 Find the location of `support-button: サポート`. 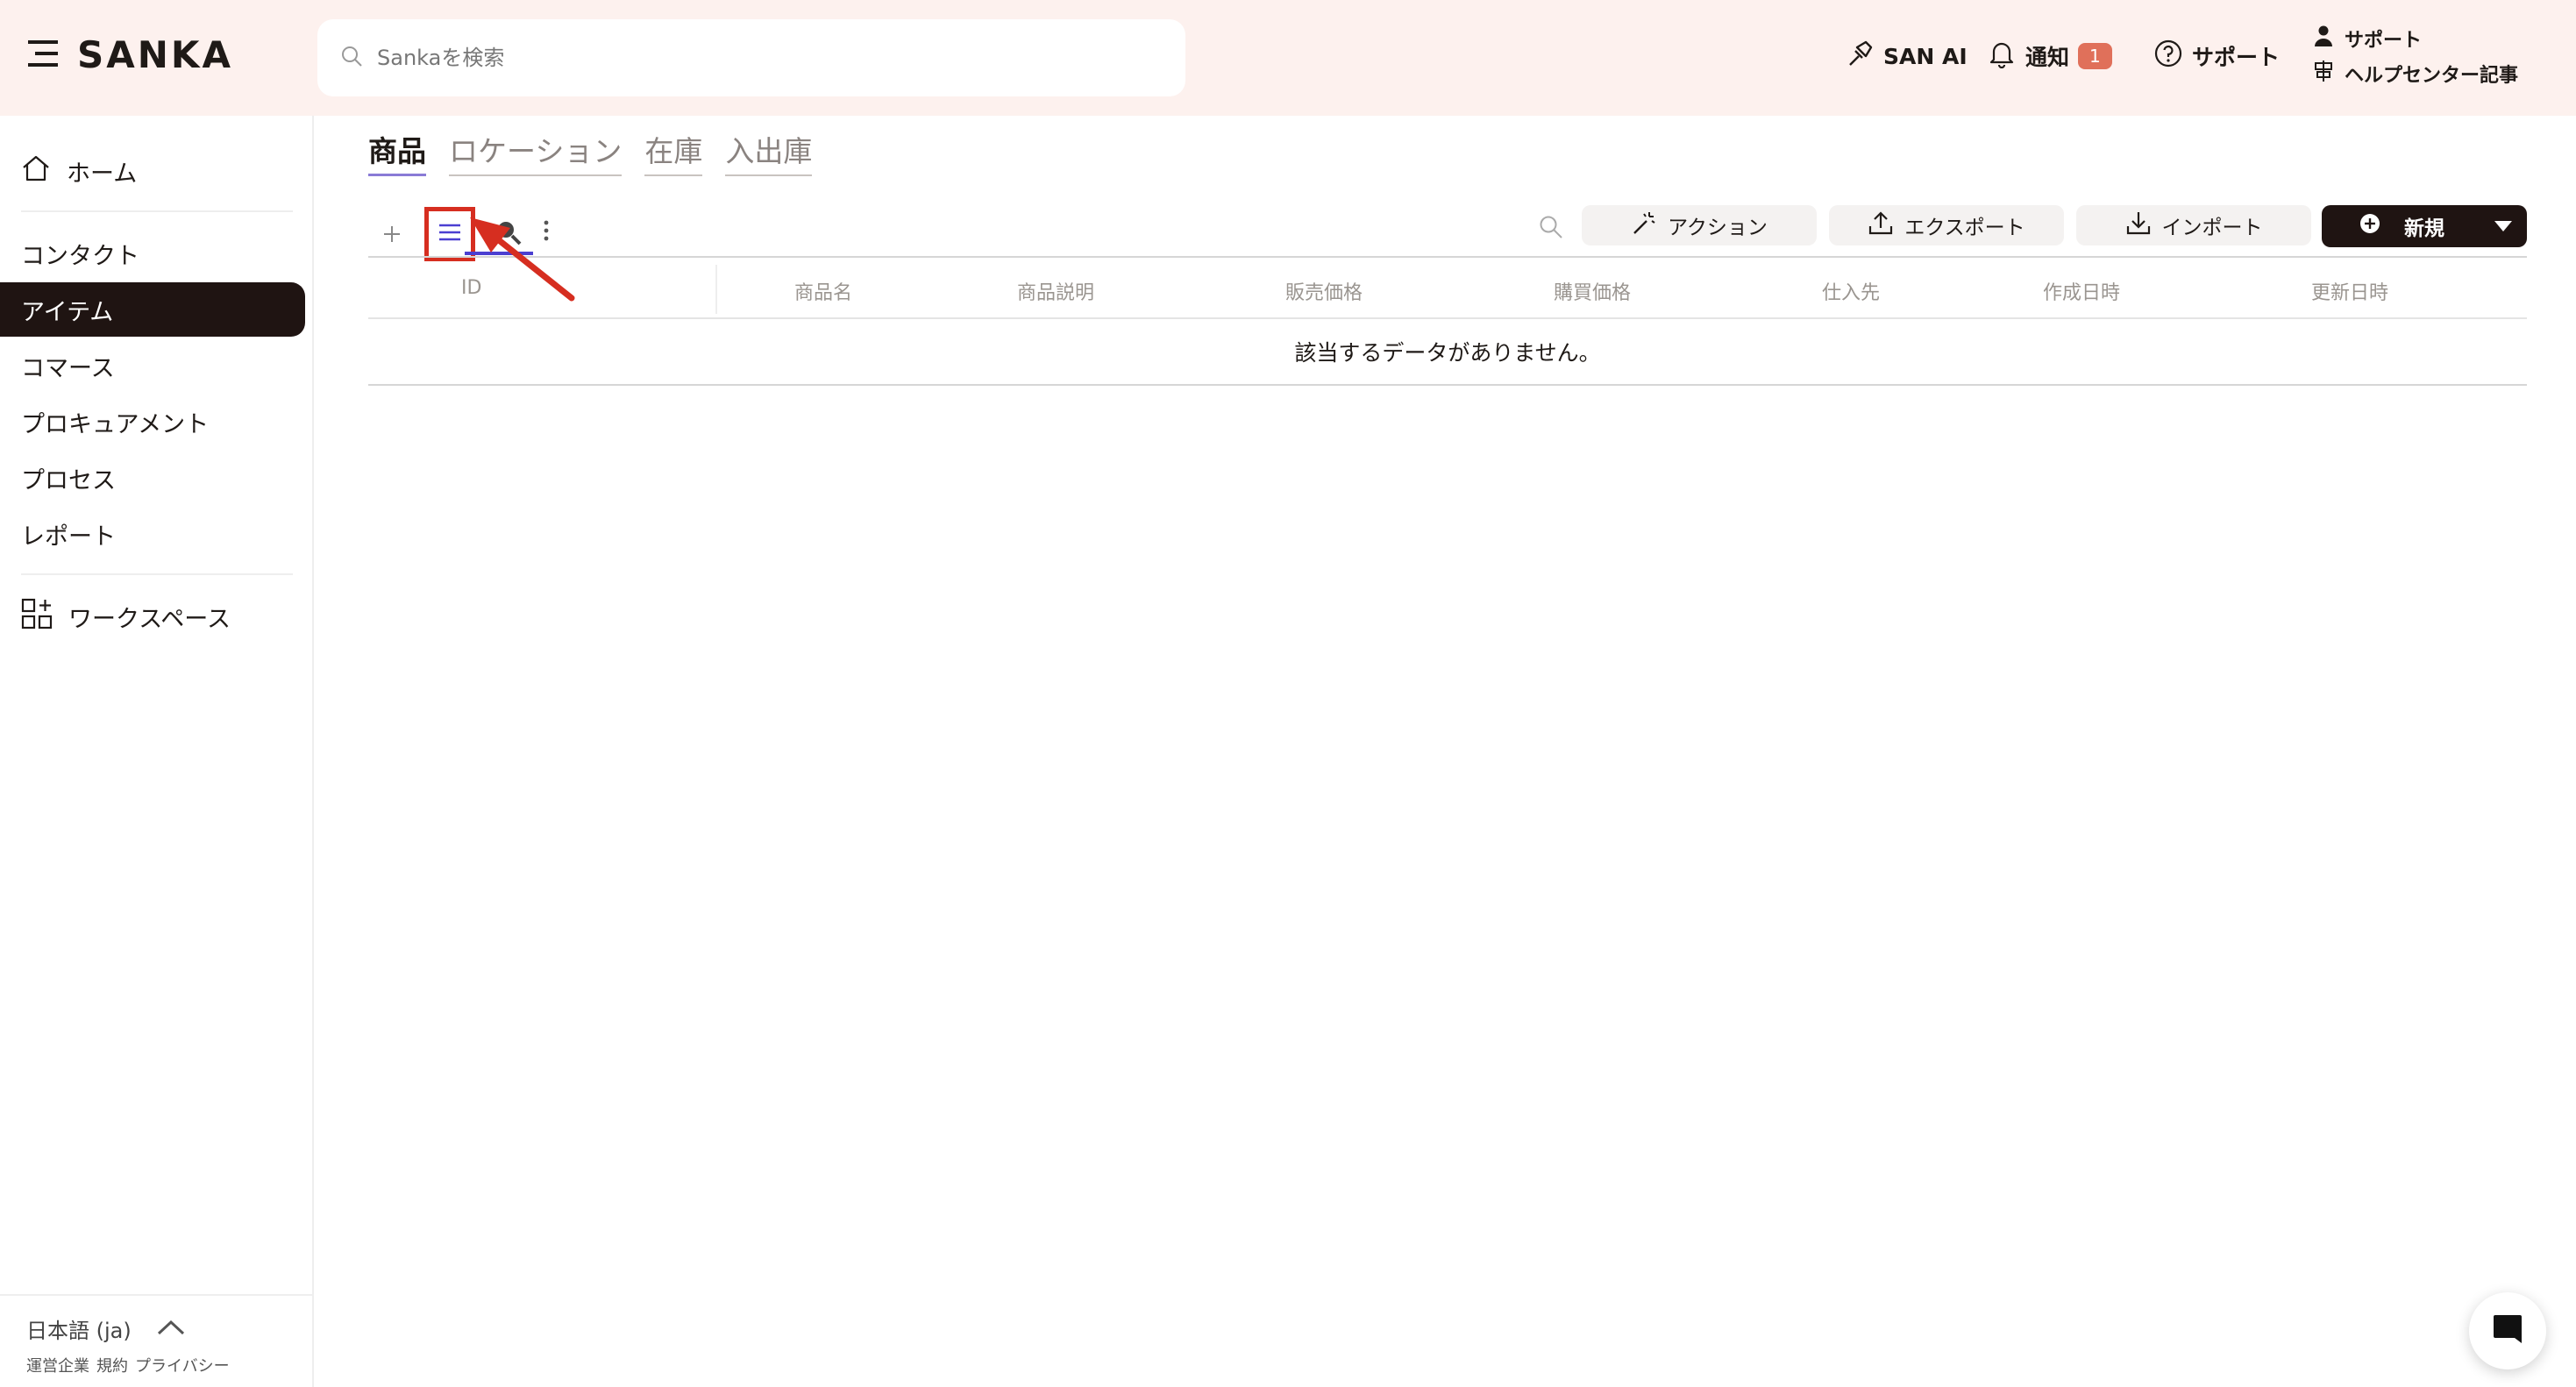

support-button: サポート is located at coordinates (2216, 56).